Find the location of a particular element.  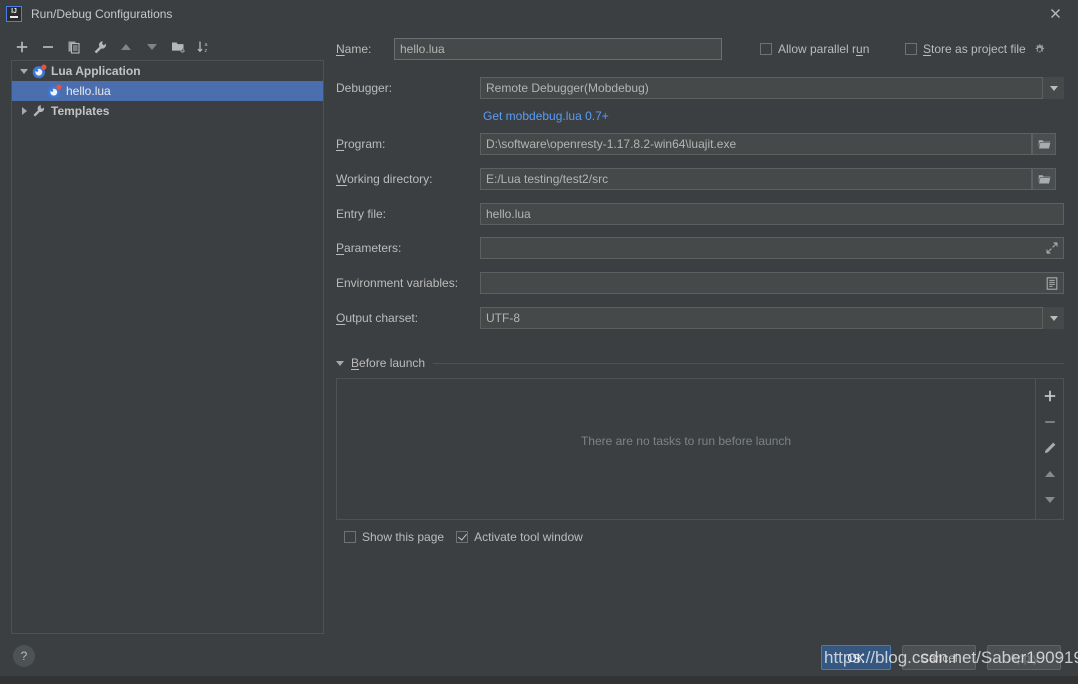

debugger-label: Debugger: is located at coordinates (364, 88).